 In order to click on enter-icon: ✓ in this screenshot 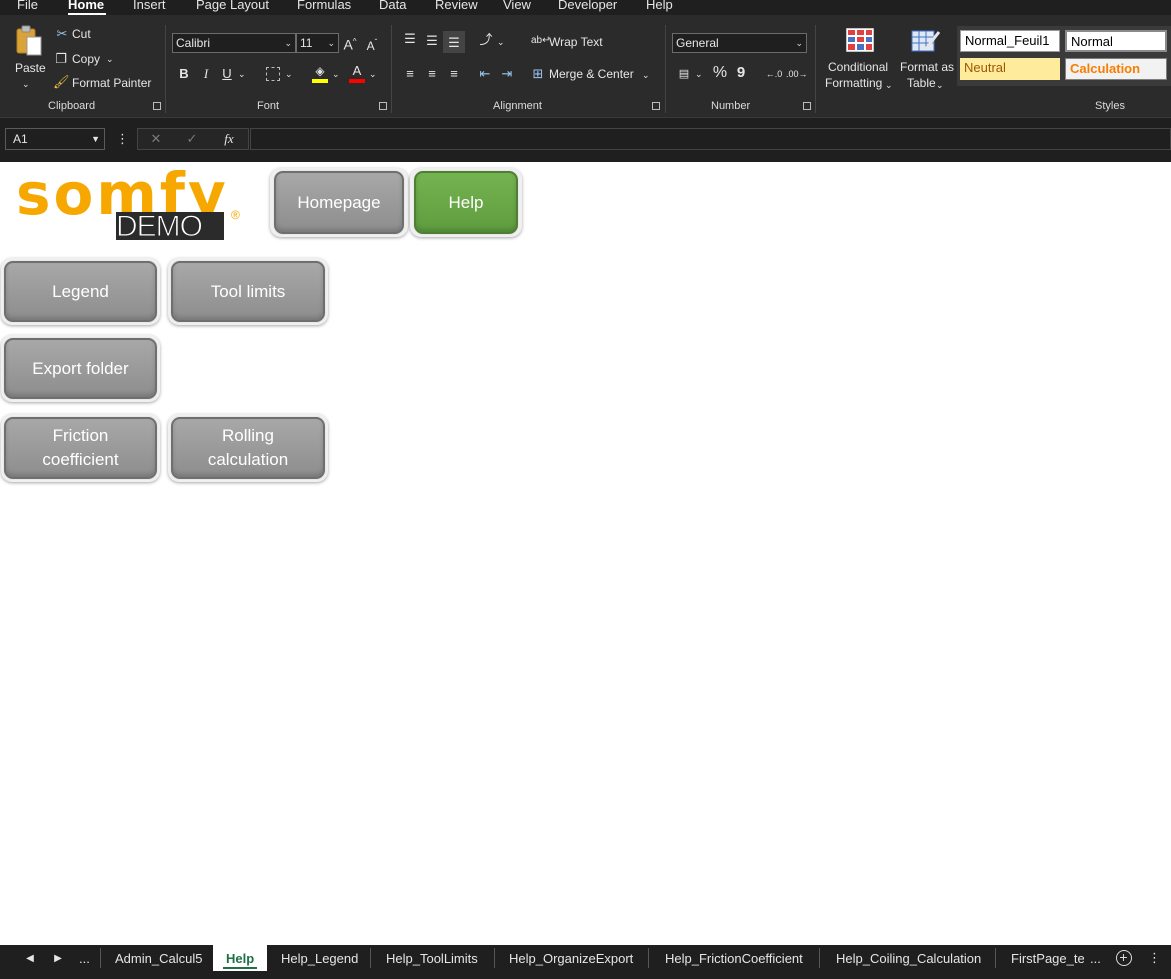, I will do `click(192, 139)`.